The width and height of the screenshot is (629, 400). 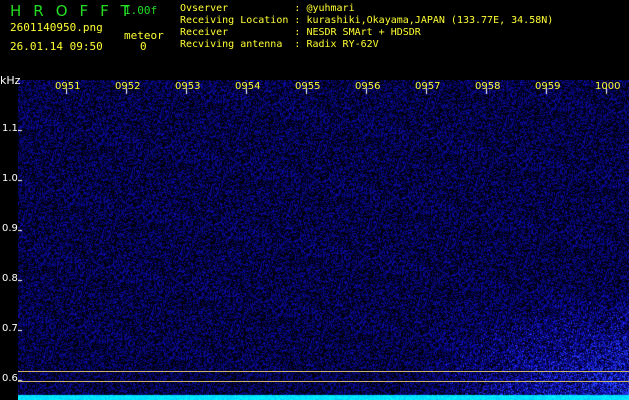 What do you see at coordinates (267, 8) in the screenshot?
I see `observer-info: Ovserver : @yuhmari` at bounding box center [267, 8].